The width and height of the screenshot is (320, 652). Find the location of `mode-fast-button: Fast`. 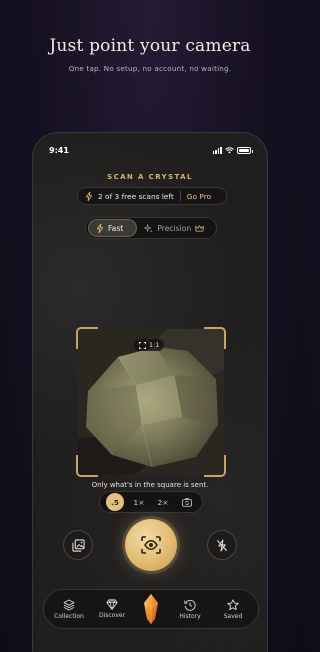

mode-fast-button: Fast is located at coordinates (113, 228).